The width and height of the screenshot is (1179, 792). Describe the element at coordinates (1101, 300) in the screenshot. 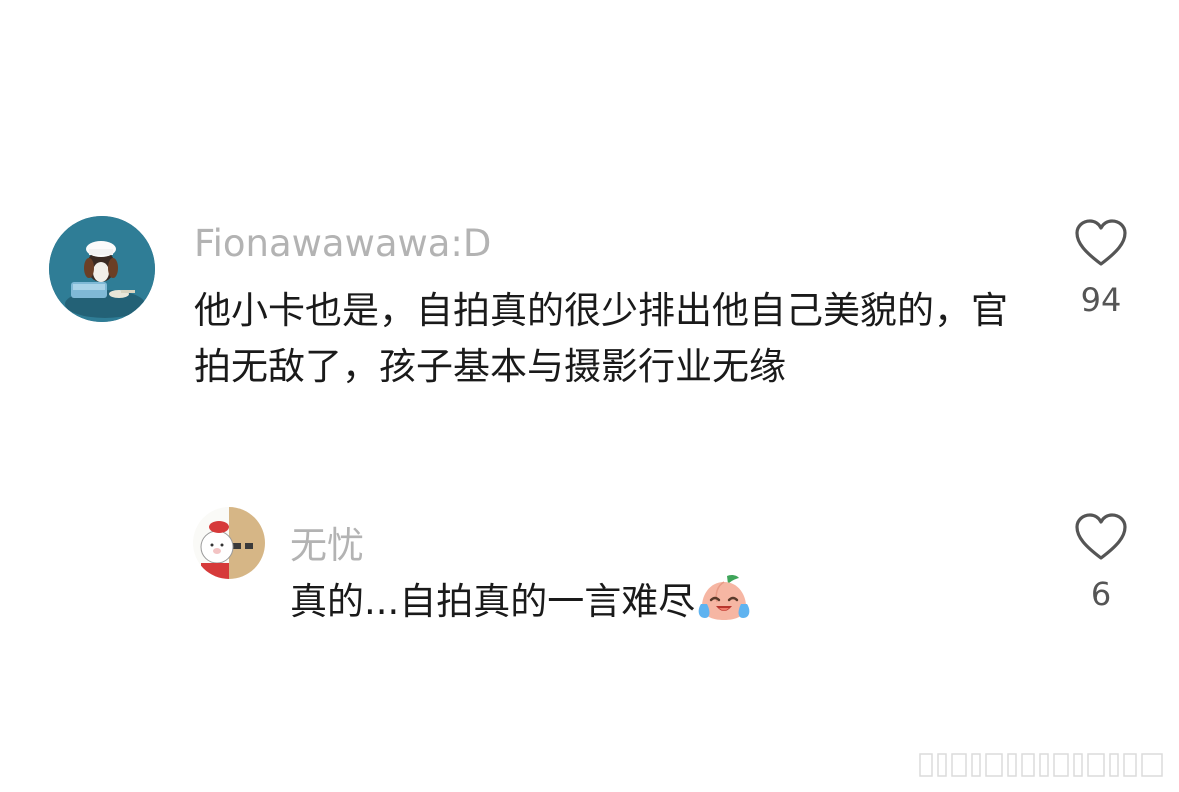

I see `like-count: 94` at that location.